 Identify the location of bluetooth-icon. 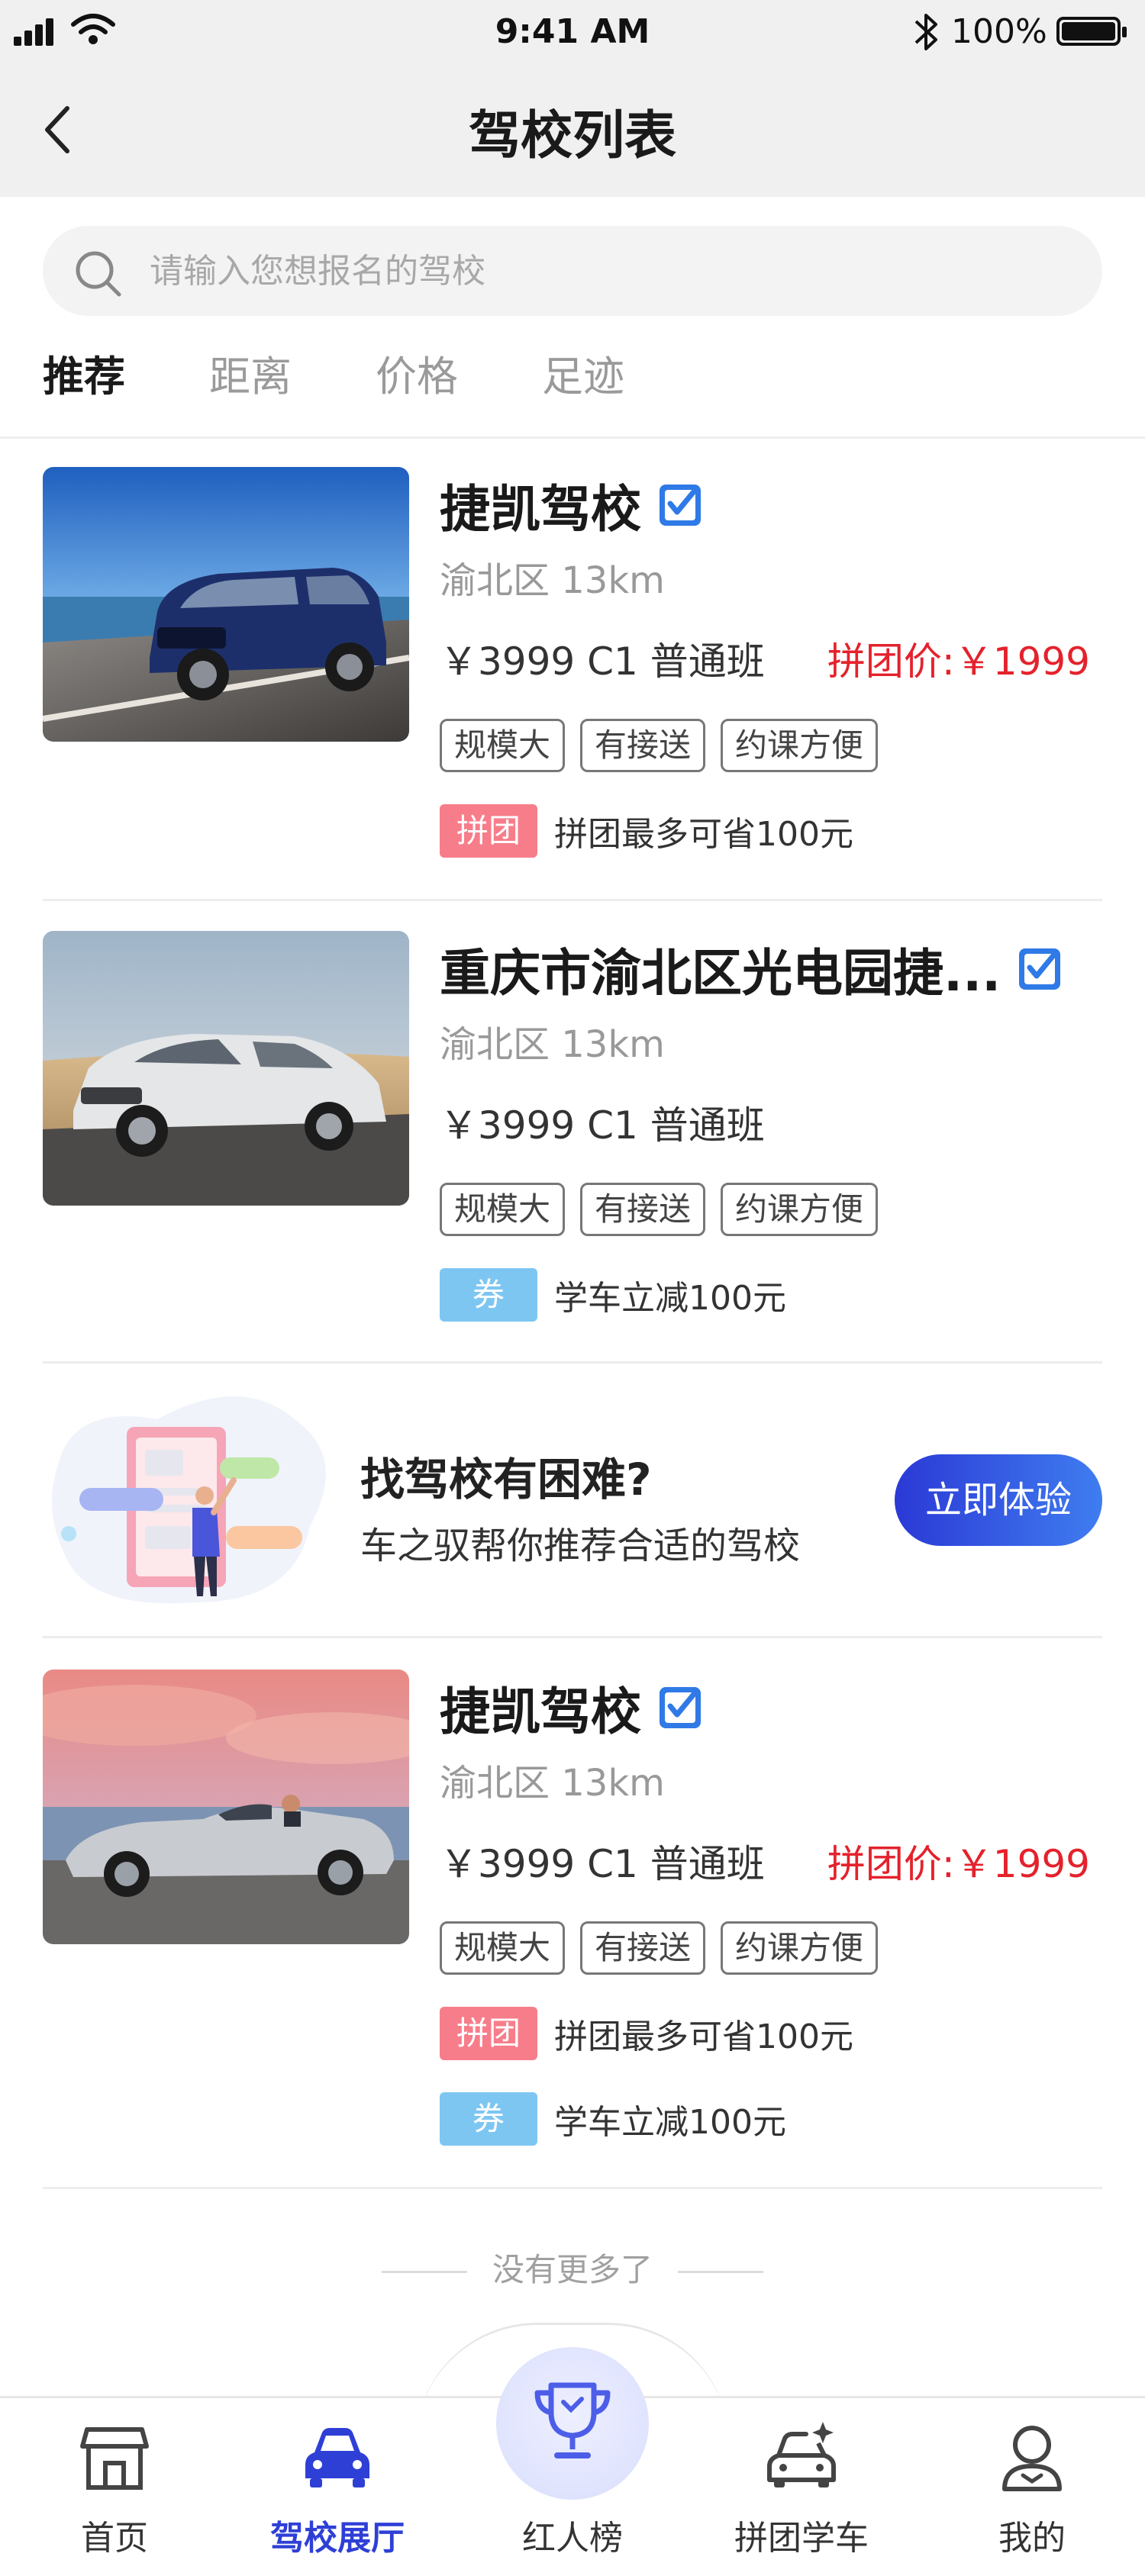
(925, 32).